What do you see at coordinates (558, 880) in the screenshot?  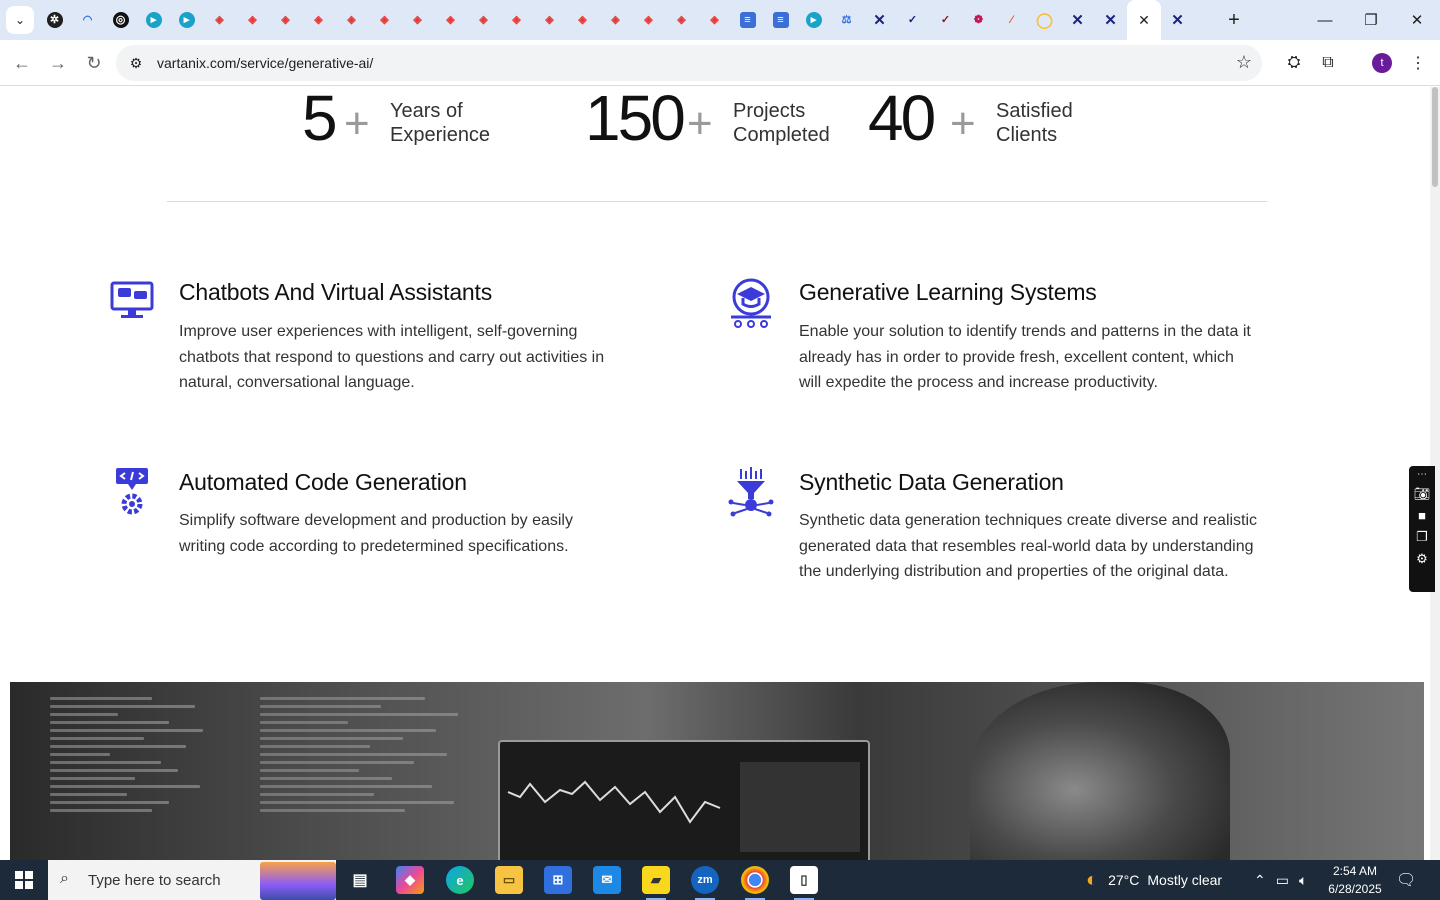 I see `store-icon: ⊞` at bounding box center [558, 880].